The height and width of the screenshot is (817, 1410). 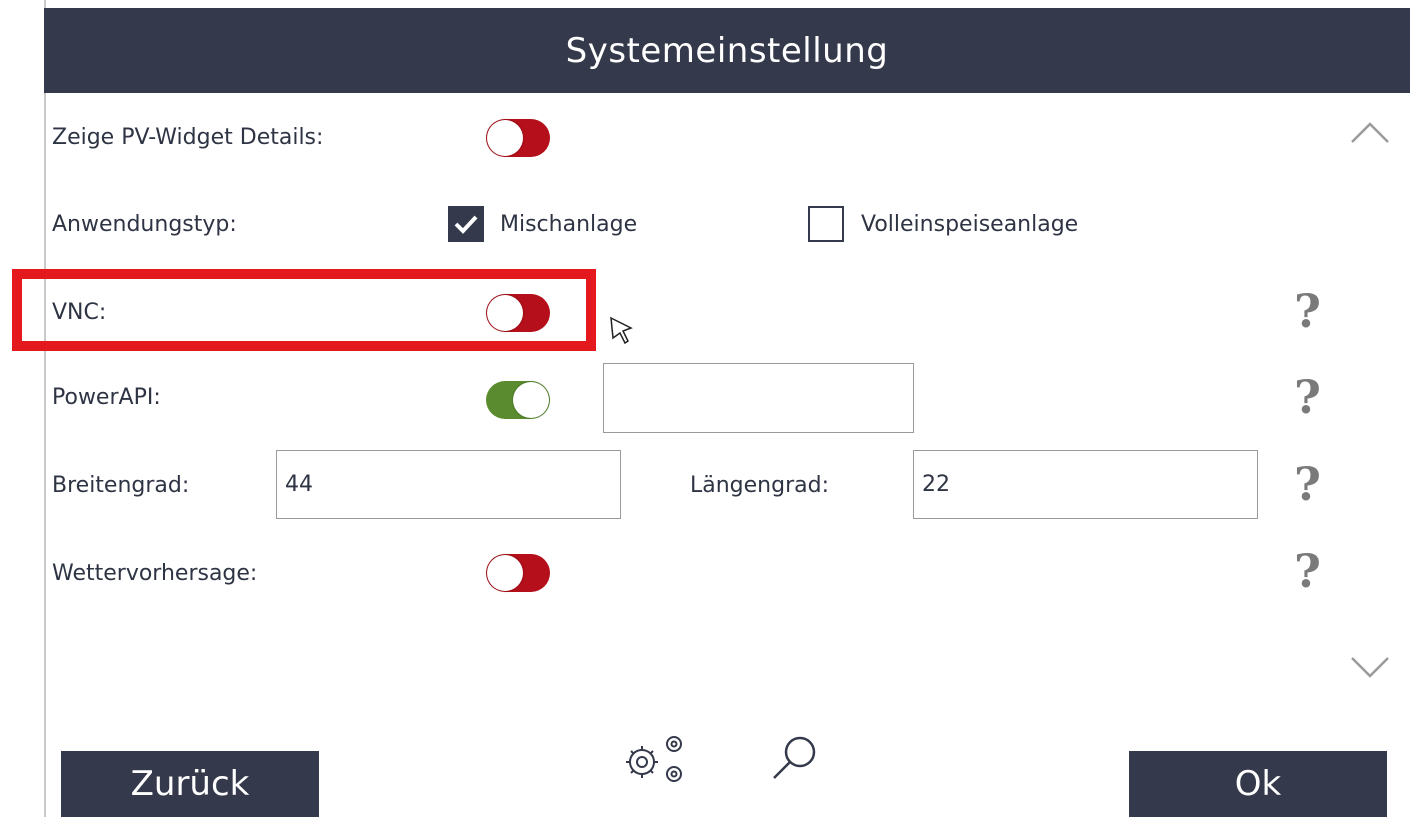 What do you see at coordinates (758, 398) in the screenshot?
I see `powerapi-input` at bounding box center [758, 398].